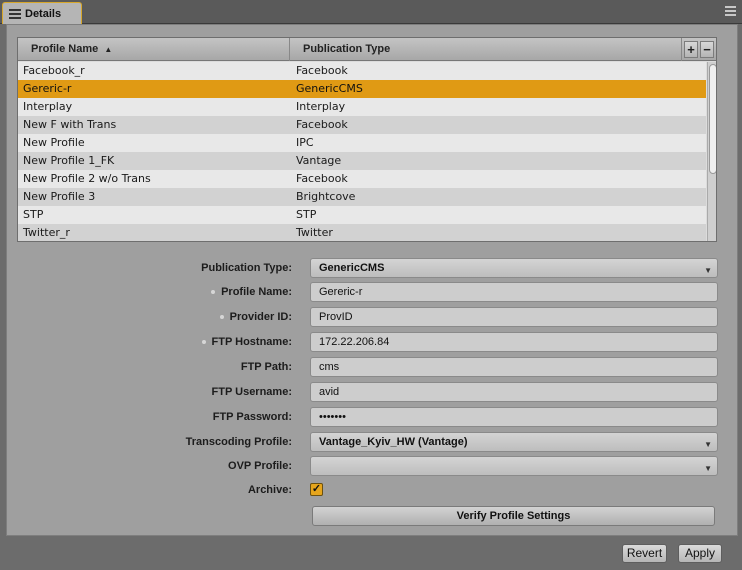 This screenshot has height=570, width=742. What do you see at coordinates (730, 11) in the screenshot?
I see `hamburger-menu-icon` at bounding box center [730, 11].